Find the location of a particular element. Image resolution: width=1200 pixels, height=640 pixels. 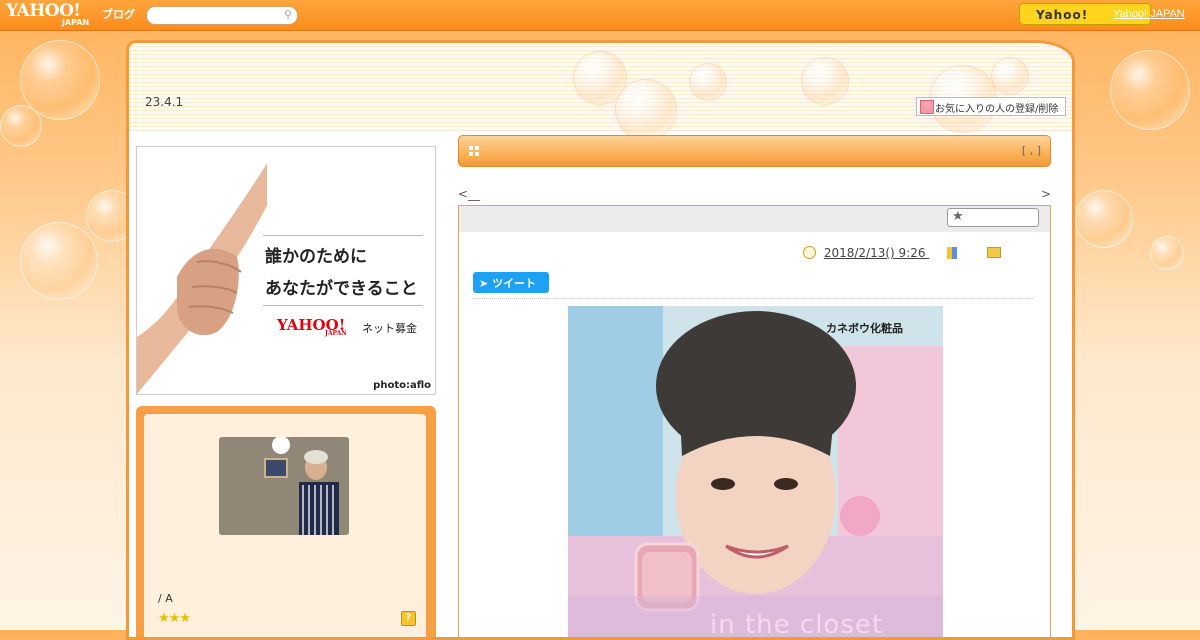

top-bar: YAHOO! JAPAN ブログ ⚲ Yahoo! Yahoo! JAPAN is located at coordinates (600, 15).